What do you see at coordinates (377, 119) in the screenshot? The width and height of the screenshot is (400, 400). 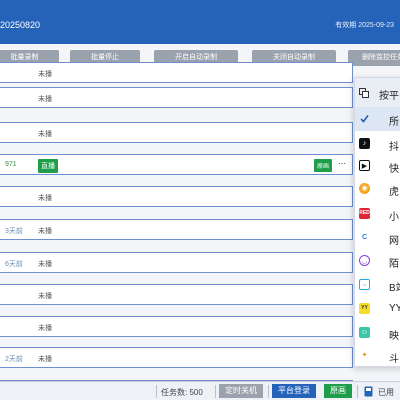 I see `platform-item-all: 所` at bounding box center [377, 119].